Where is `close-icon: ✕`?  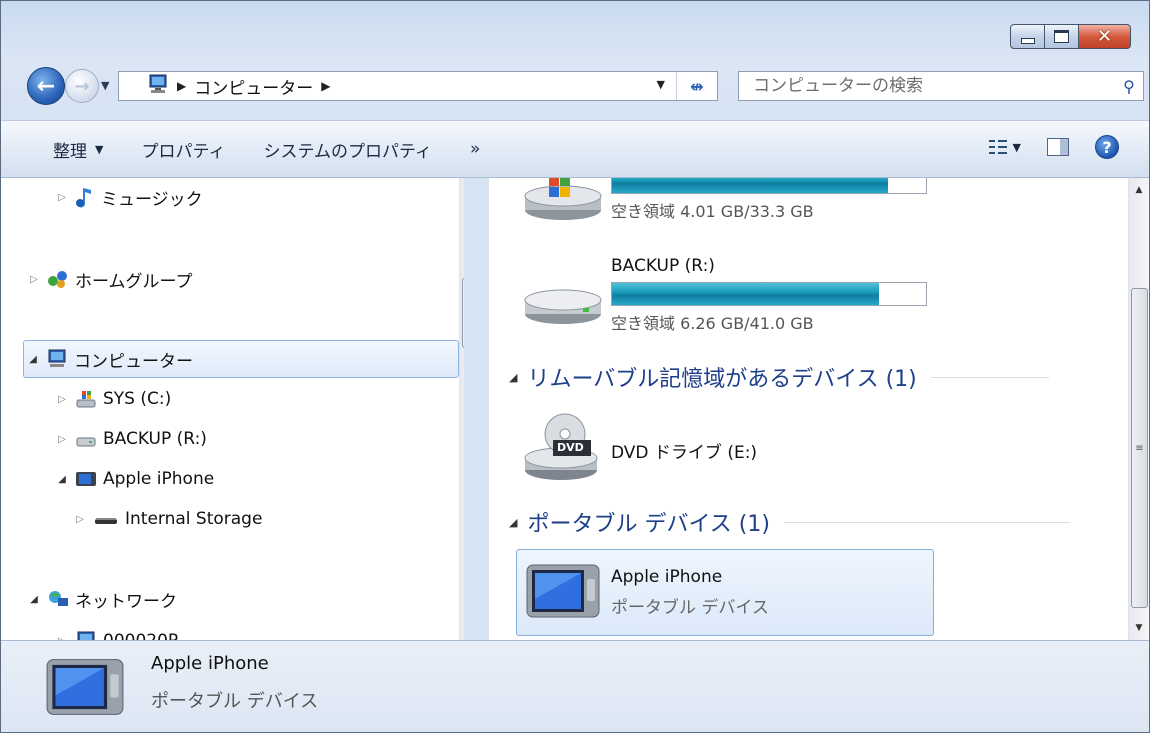
close-icon: ✕ is located at coordinates (1104, 36).